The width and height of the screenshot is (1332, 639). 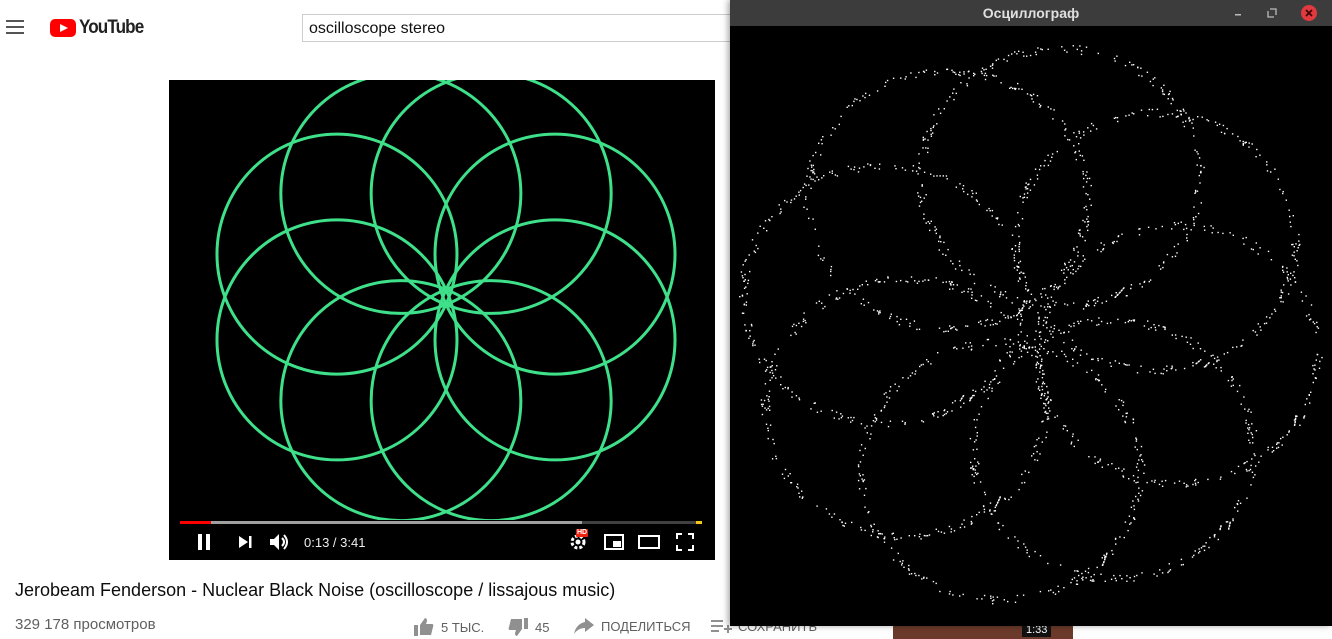 What do you see at coordinates (699, 522) in the screenshot?
I see `progress-marker` at bounding box center [699, 522].